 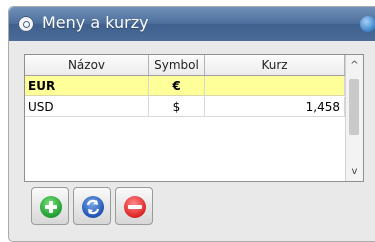 I want to click on refresh-arrows-icon, so click(x=93, y=207).